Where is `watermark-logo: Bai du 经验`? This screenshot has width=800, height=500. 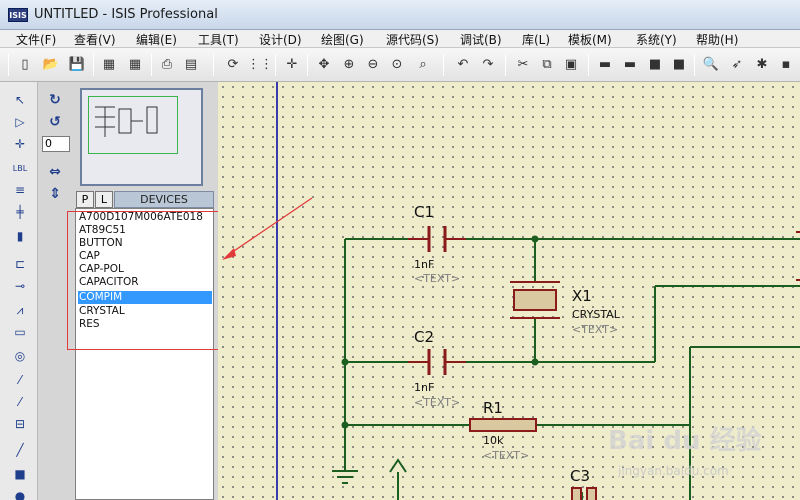 watermark-logo: Bai du 经验 is located at coordinates (685, 441).